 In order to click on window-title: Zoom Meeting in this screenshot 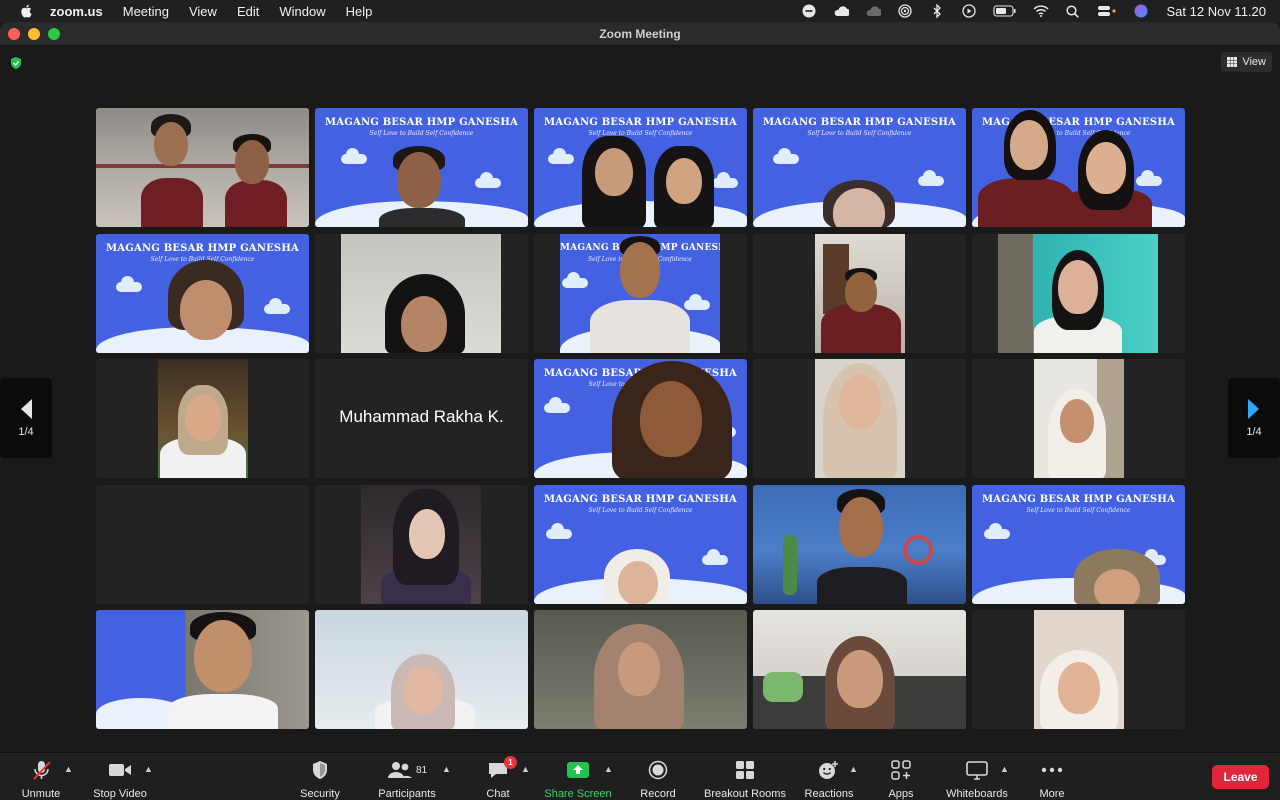, I will do `click(640, 34)`.